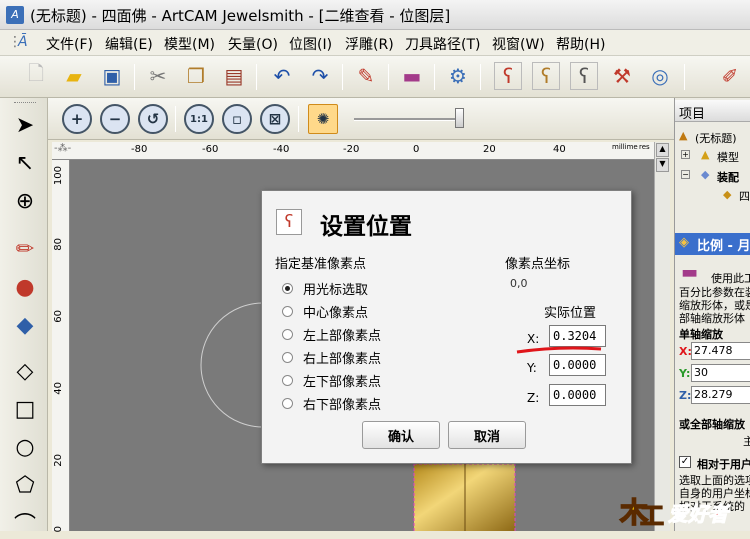  Describe the element at coordinates (730, 76) in the screenshot. I see `extra-tool-icon: ✐` at that location.